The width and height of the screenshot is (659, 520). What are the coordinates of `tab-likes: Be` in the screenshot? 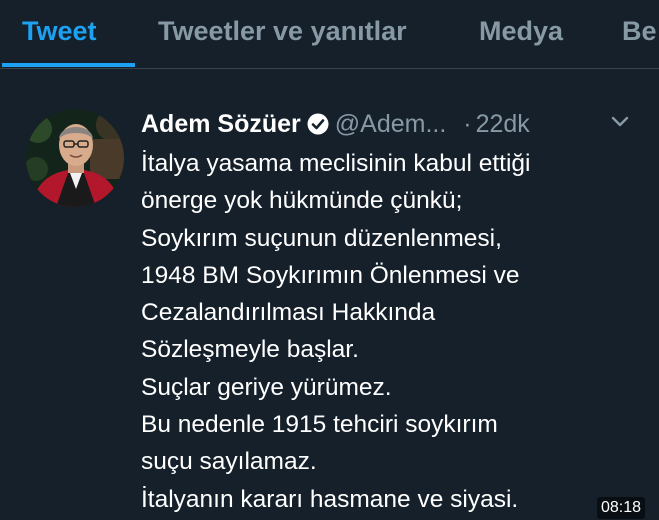 It's located at (639, 31).